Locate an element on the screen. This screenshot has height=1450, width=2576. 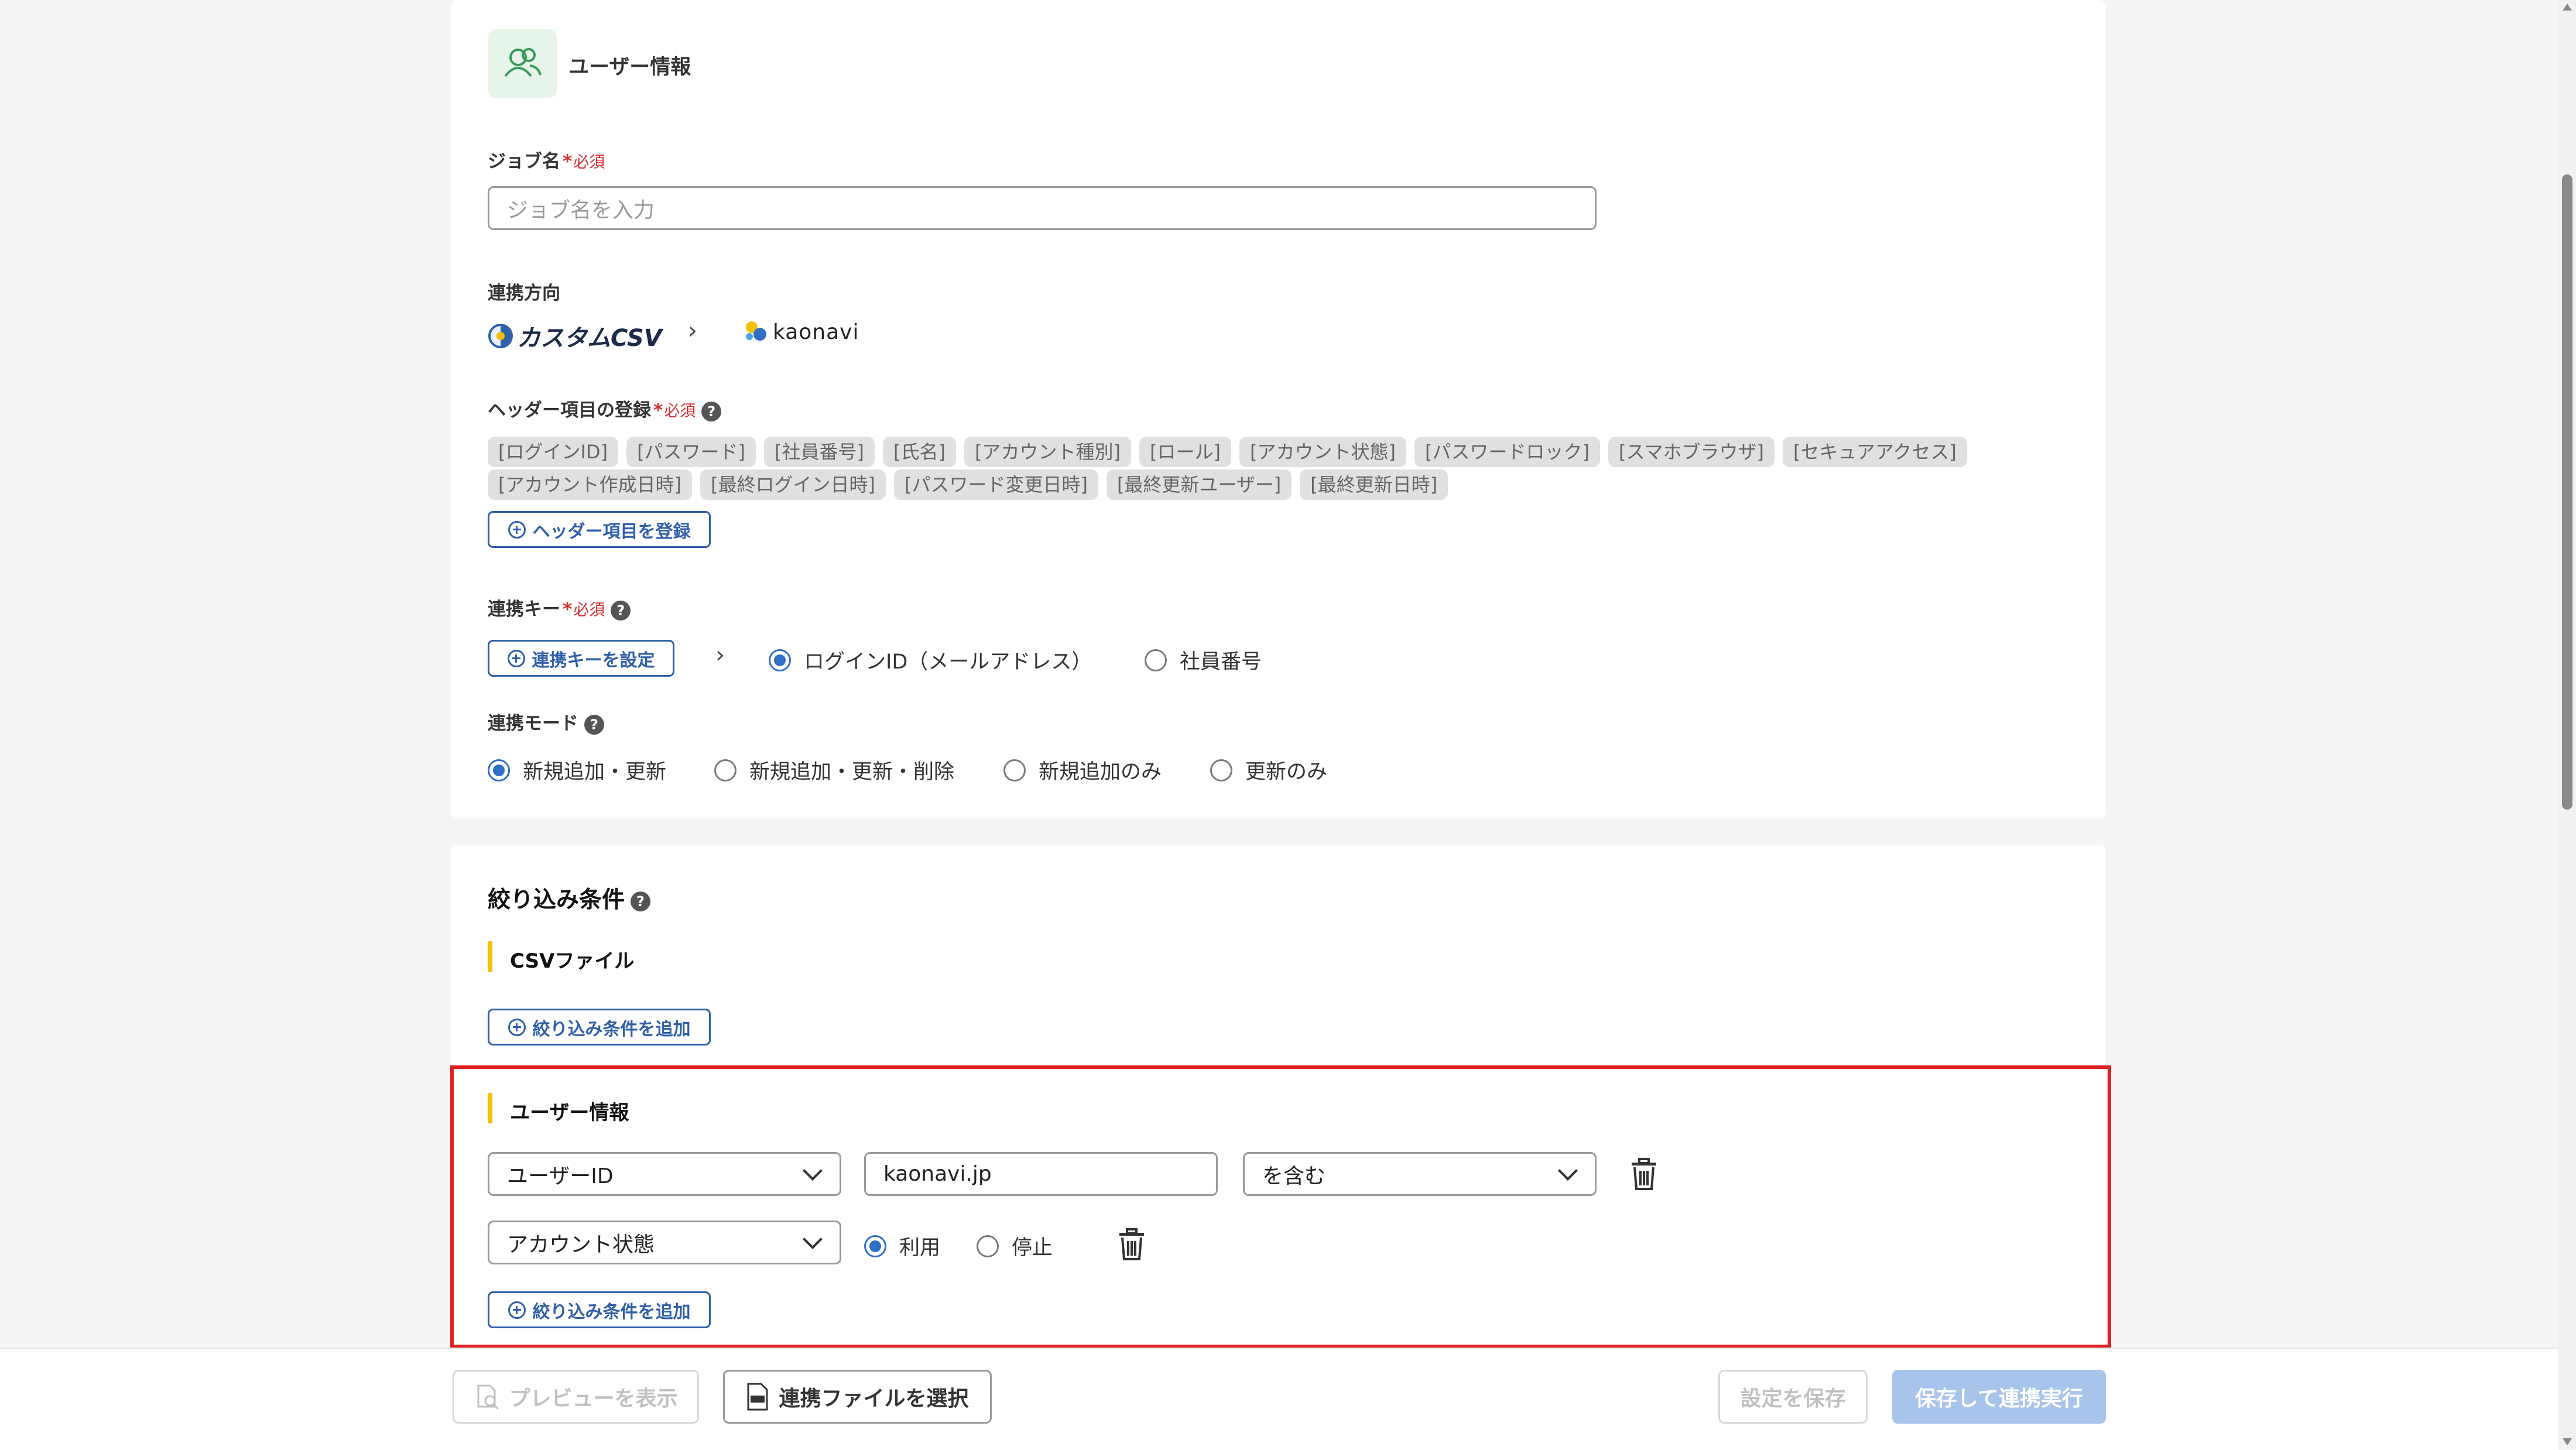
status-option-active: 利用 is located at coordinates (902, 1246).